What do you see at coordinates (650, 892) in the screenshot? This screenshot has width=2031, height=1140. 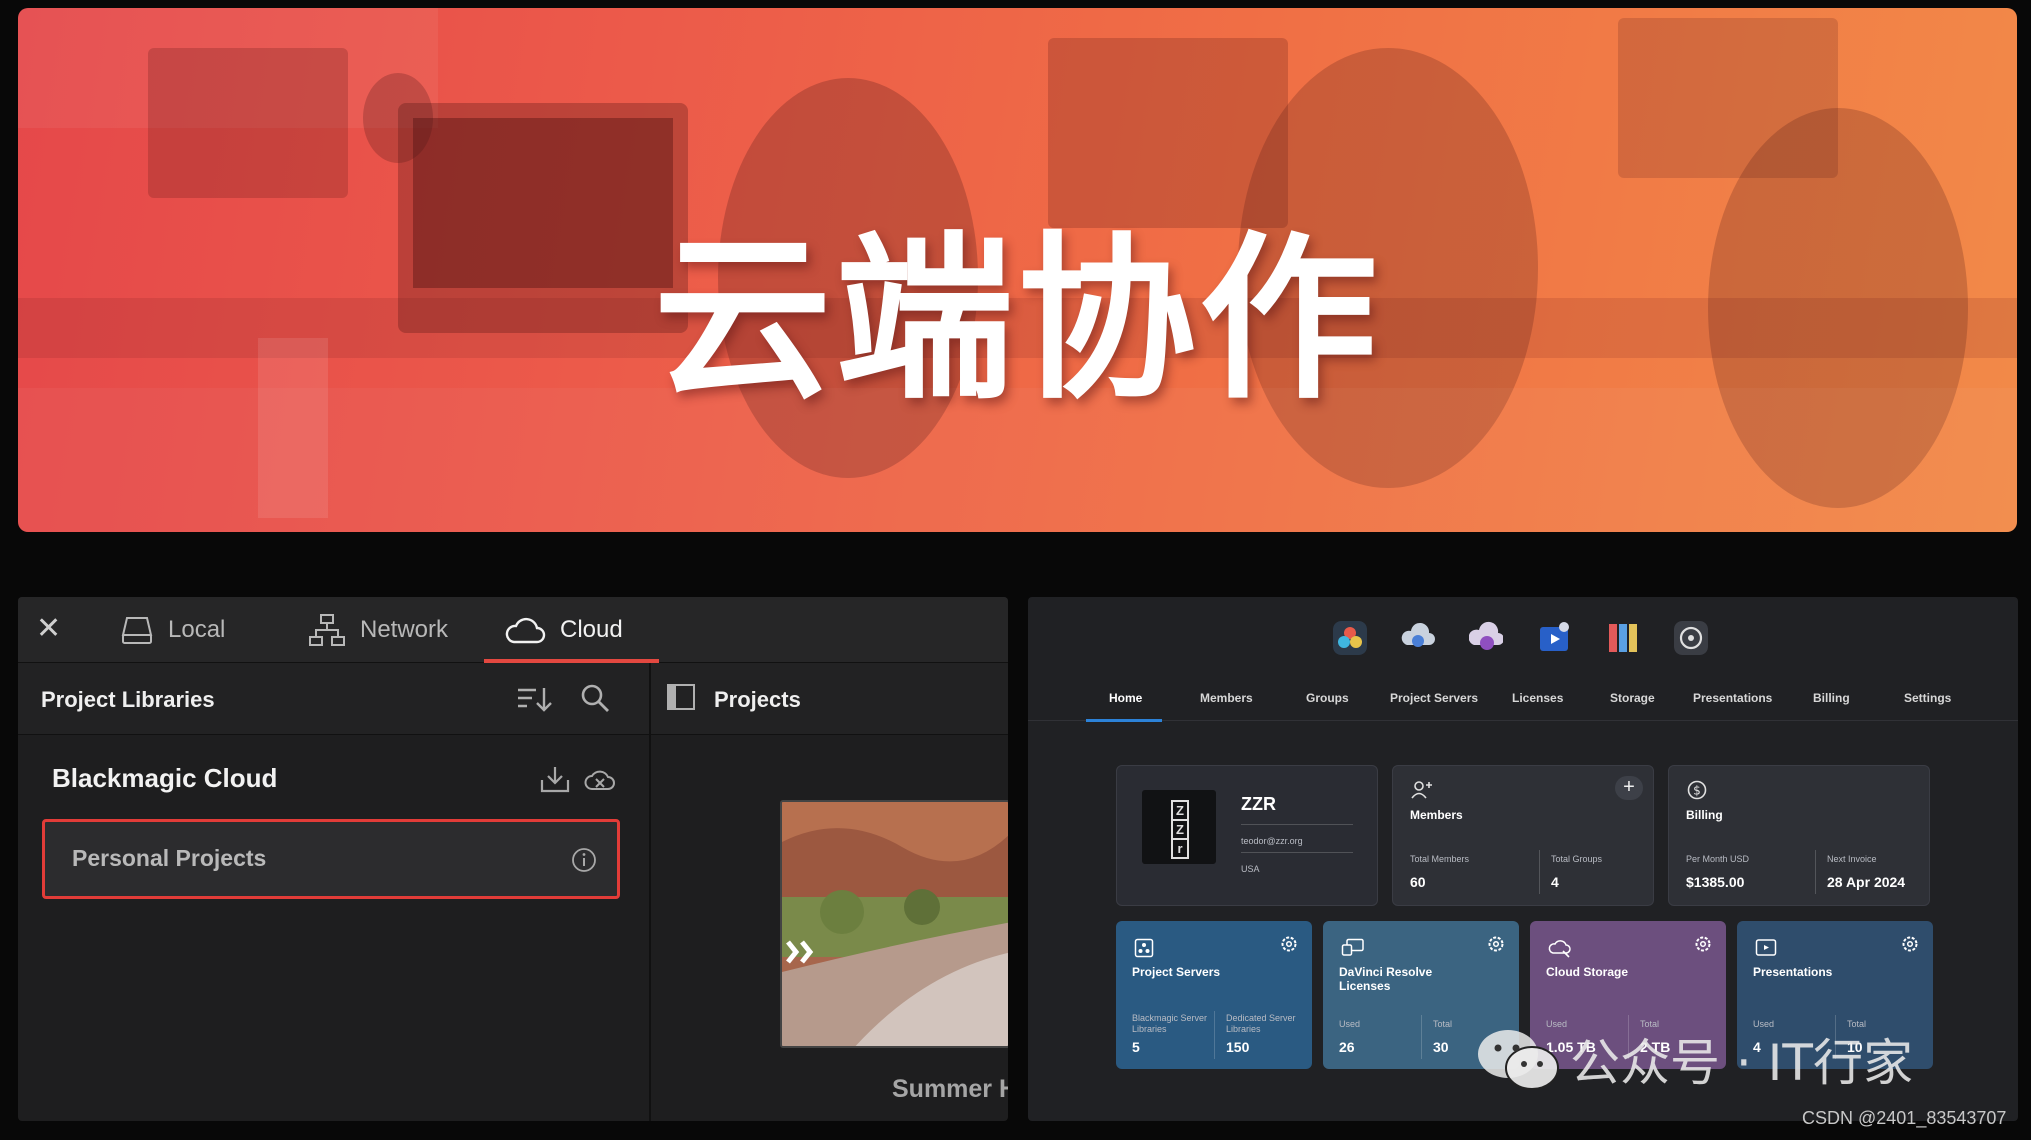 I see `panel-divider` at bounding box center [650, 892].